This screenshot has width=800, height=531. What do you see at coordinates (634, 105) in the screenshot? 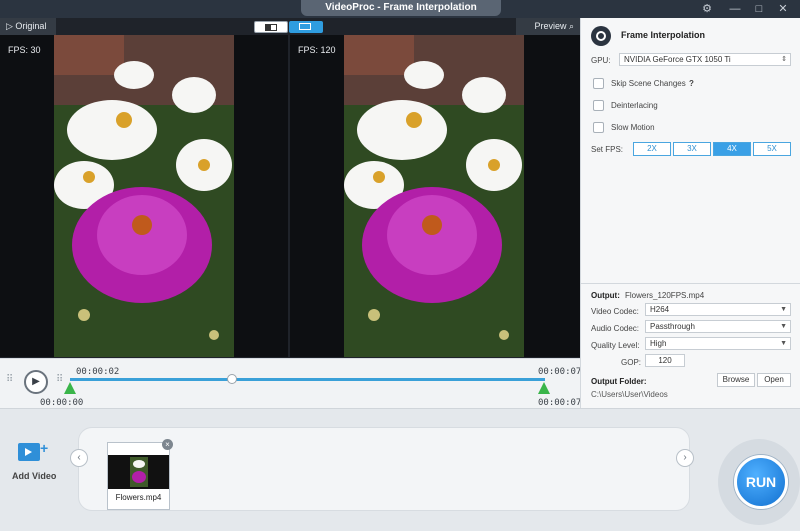
I see `deinterlacing-label: Deinterlacing` at bounding box center [634, 105].